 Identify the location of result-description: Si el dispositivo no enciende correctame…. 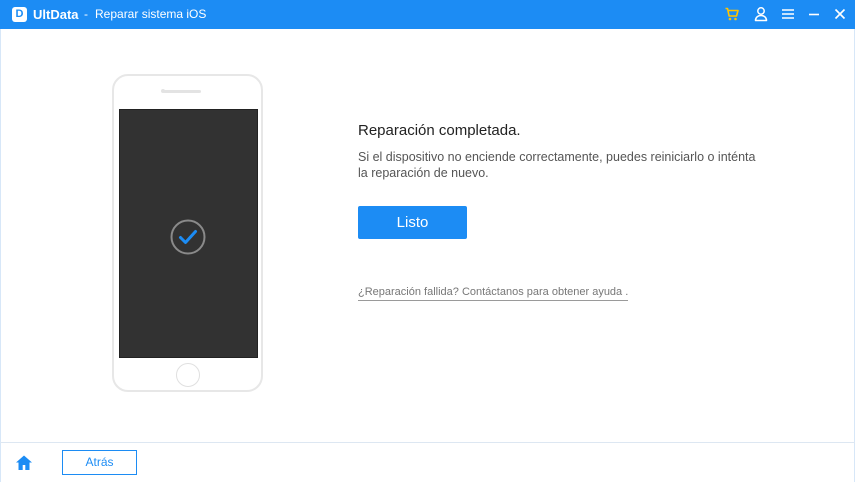
(557, 165).